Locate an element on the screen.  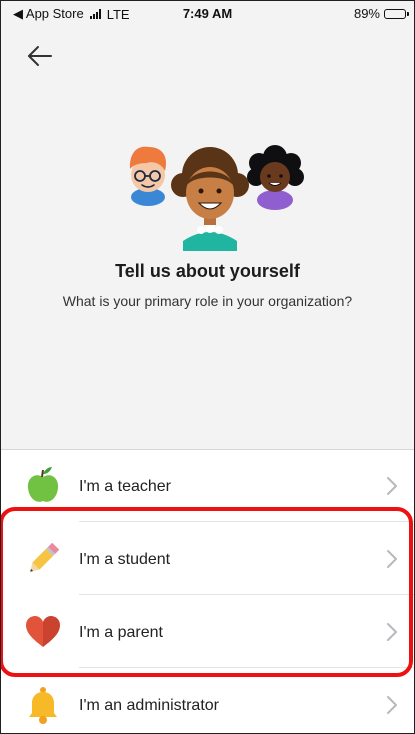
role-item-teacher: I'm a teacher is located at coordinates (207, 486).